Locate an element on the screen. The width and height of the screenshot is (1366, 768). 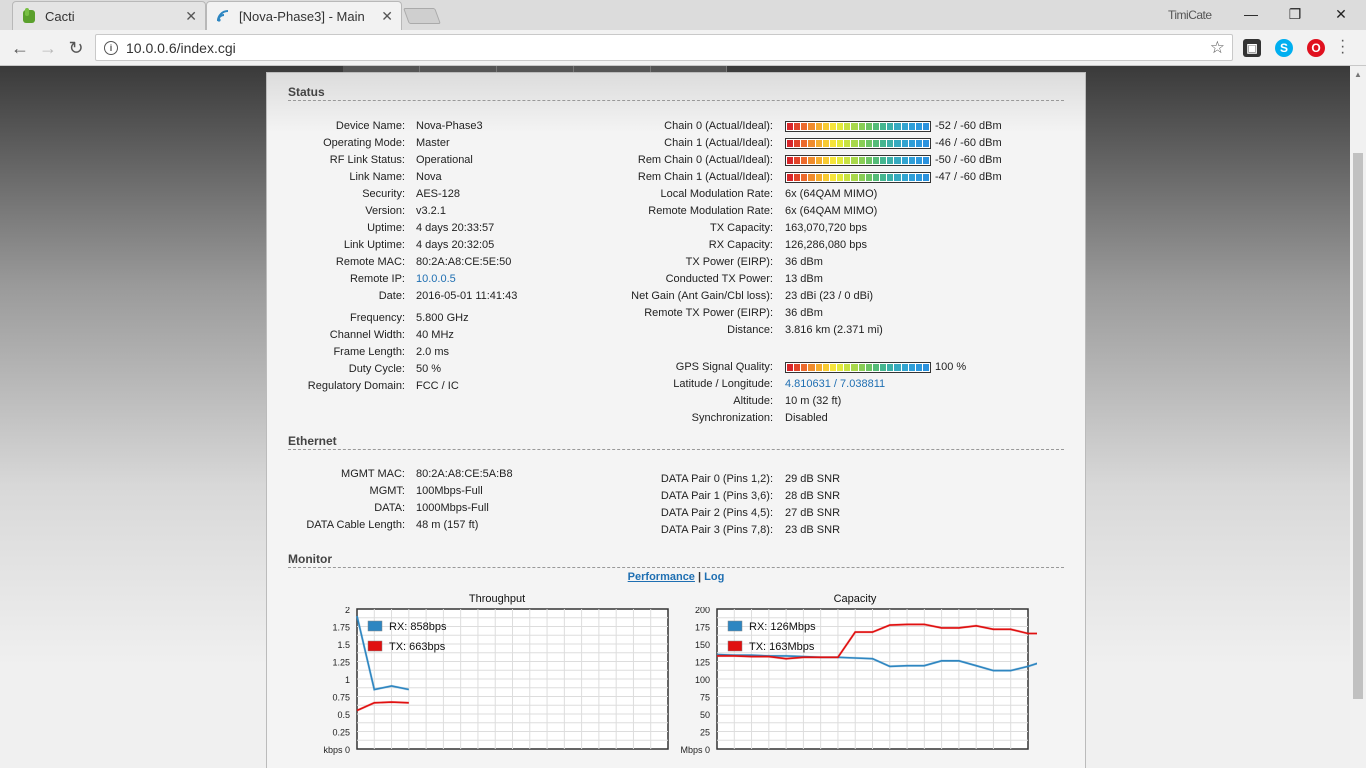
field-value: 163,070,720 bps is located at coordinates (826, 228).